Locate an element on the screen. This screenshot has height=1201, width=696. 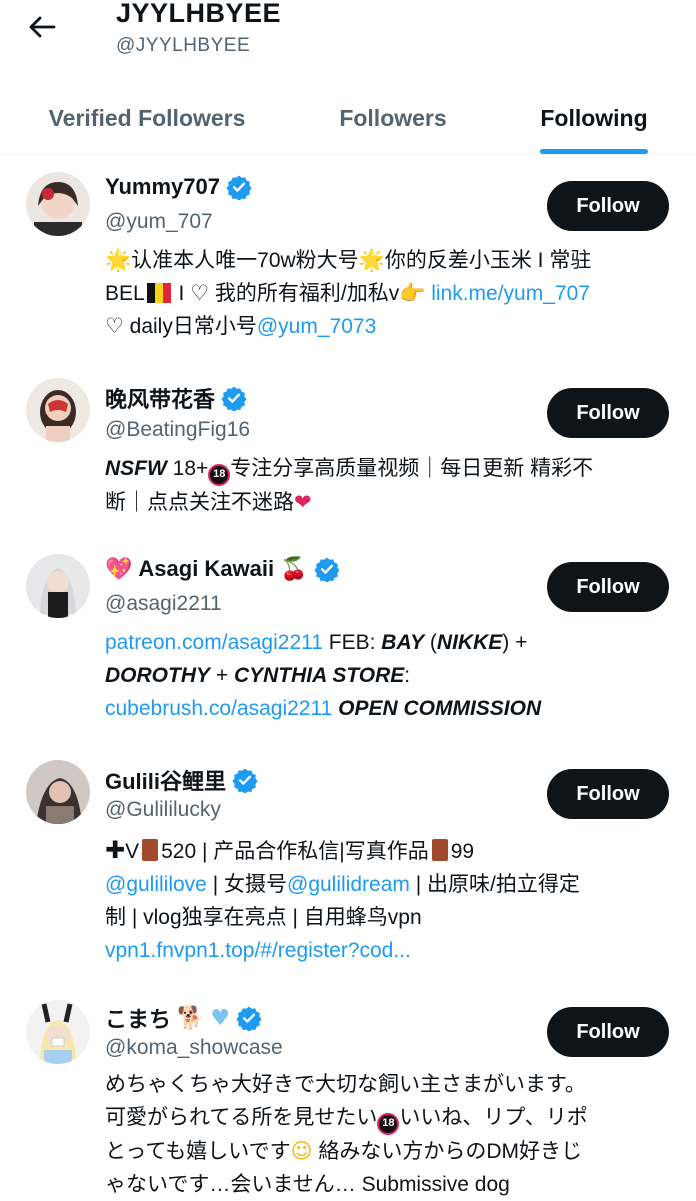
tab-followers: Followers is located at coordinates (393, 118).